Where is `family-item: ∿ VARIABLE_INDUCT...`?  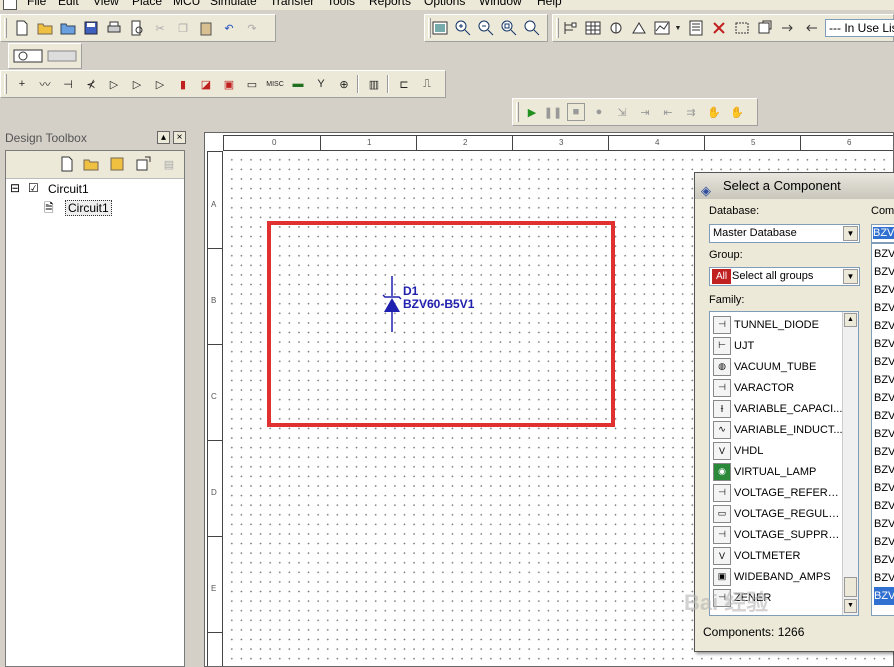 family-item: ∿ VARIABLE_INDUCT... is located at coordinates (778, 429).